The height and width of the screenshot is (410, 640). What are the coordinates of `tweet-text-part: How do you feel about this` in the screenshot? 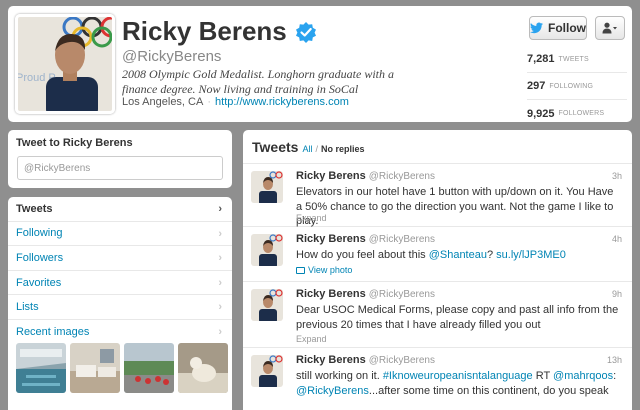 It's located at (362, 255).